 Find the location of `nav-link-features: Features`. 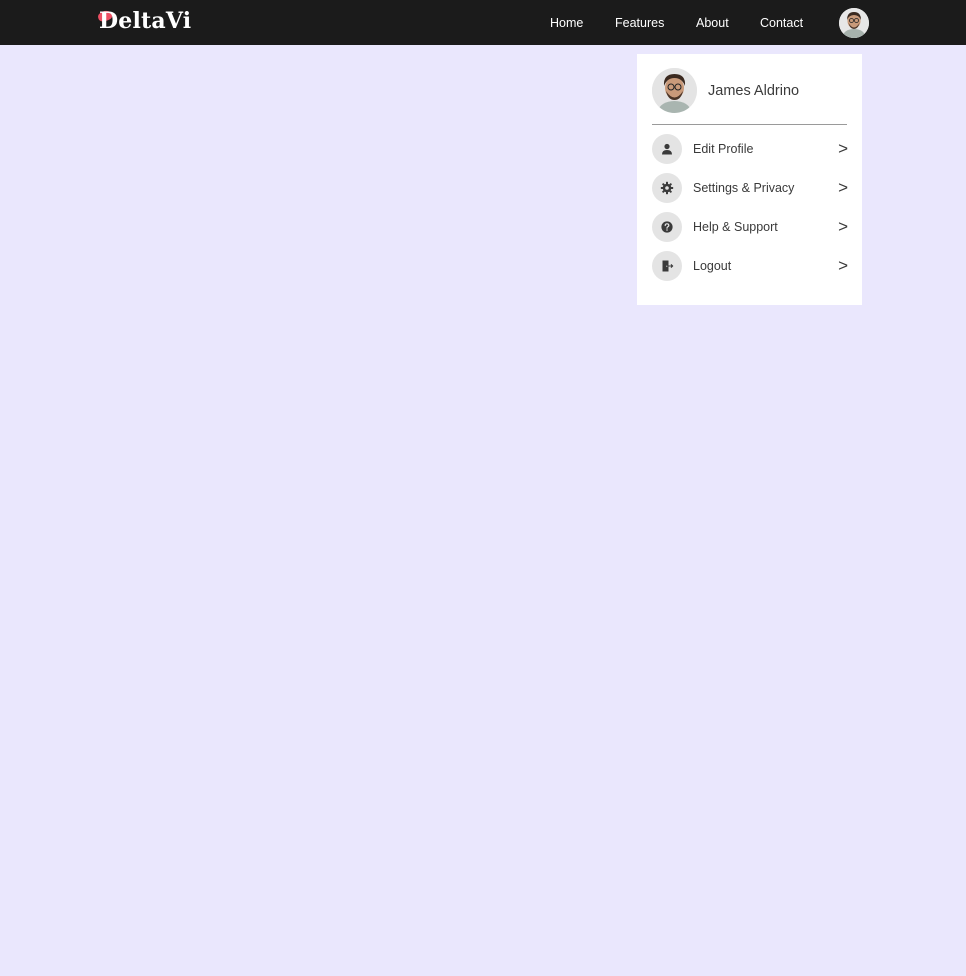

nav-link-features: Features is located at coordinates (639, 23).